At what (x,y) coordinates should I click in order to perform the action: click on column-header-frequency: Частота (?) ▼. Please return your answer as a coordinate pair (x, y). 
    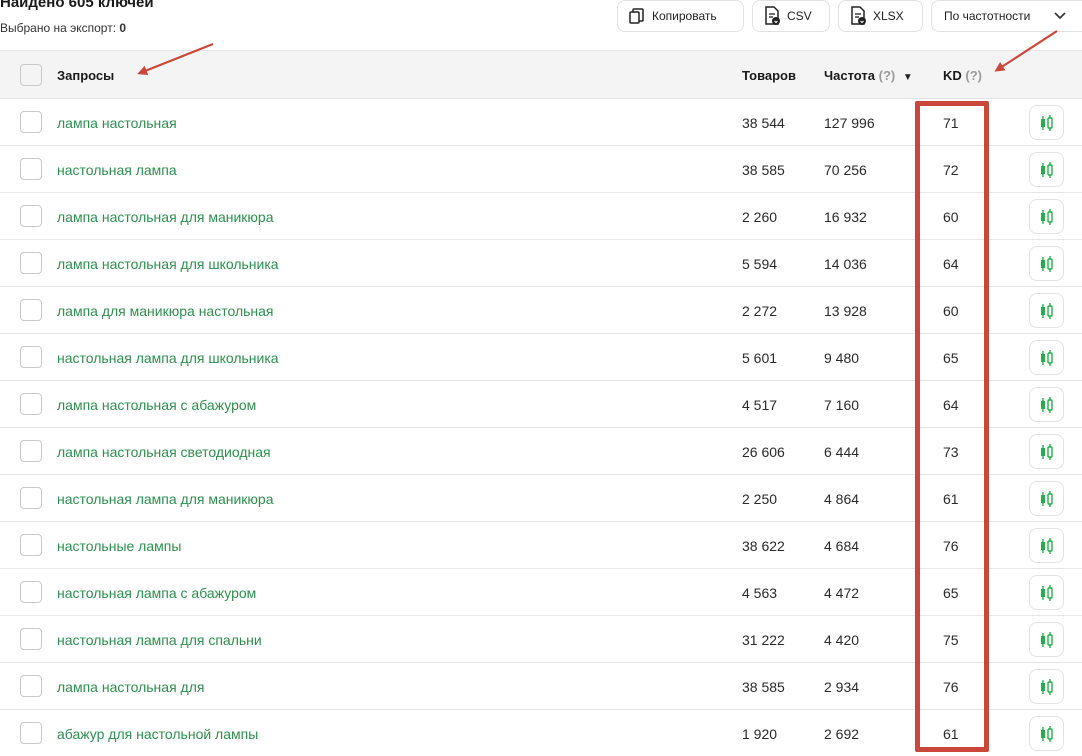
    Looking at the image, I should click on (868, 75).